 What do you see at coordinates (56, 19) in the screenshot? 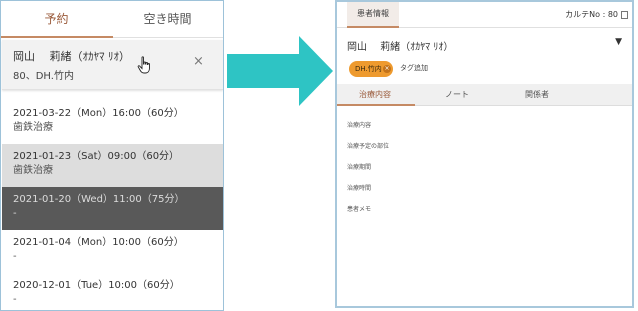
I see `tab-reservation: 予約` at bounding box center [56, 19].